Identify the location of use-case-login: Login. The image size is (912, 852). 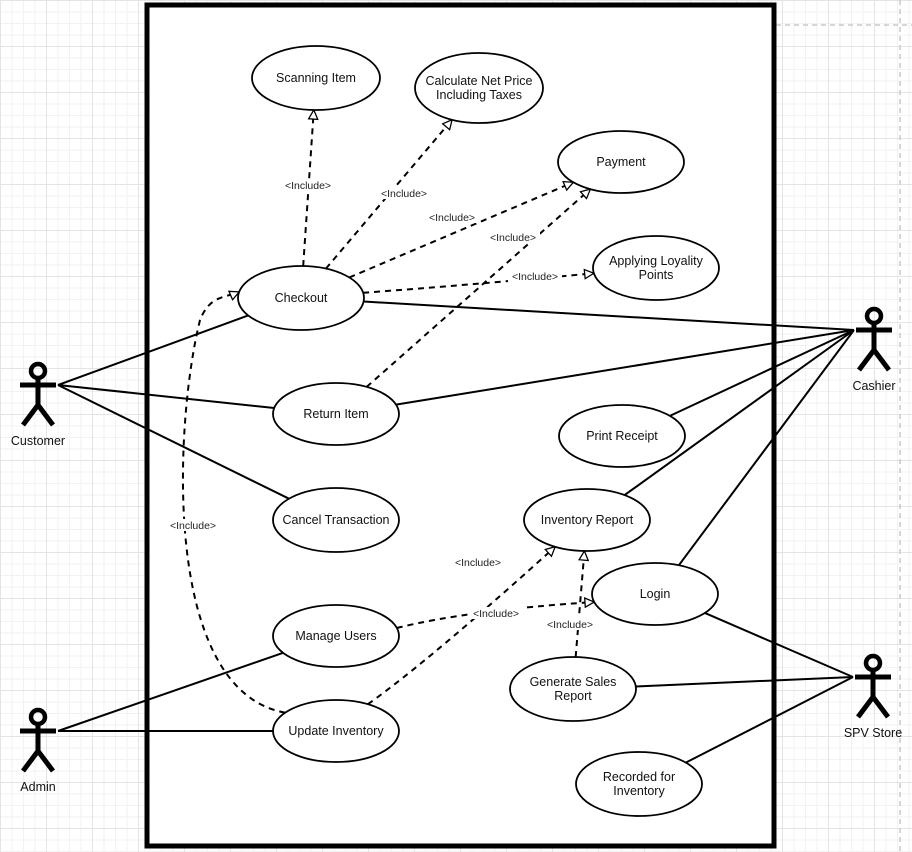
(655, 594).